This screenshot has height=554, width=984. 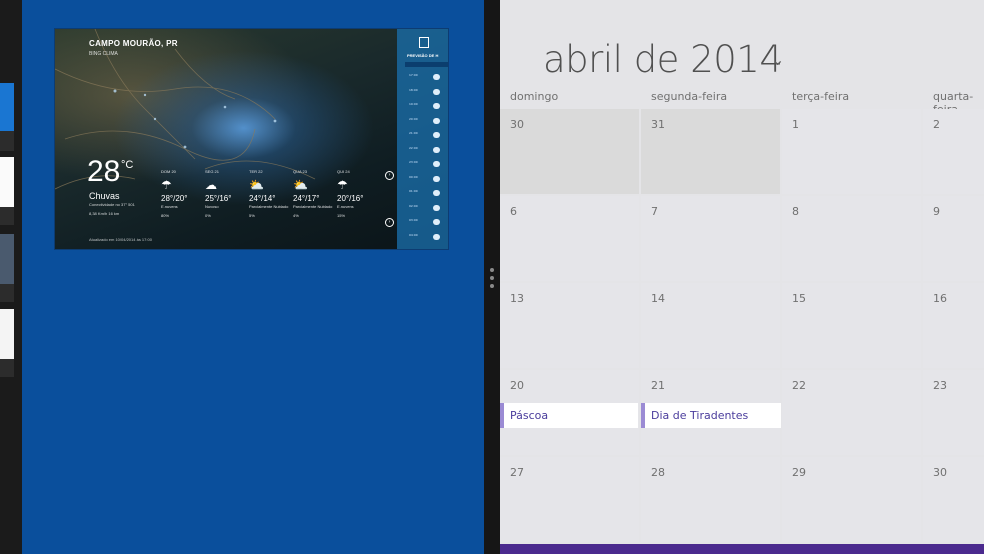 What do you see at coordinates (127, 165) in the screenshot?
I see `temperature-unit: °C` at bounding box center [127, 165].